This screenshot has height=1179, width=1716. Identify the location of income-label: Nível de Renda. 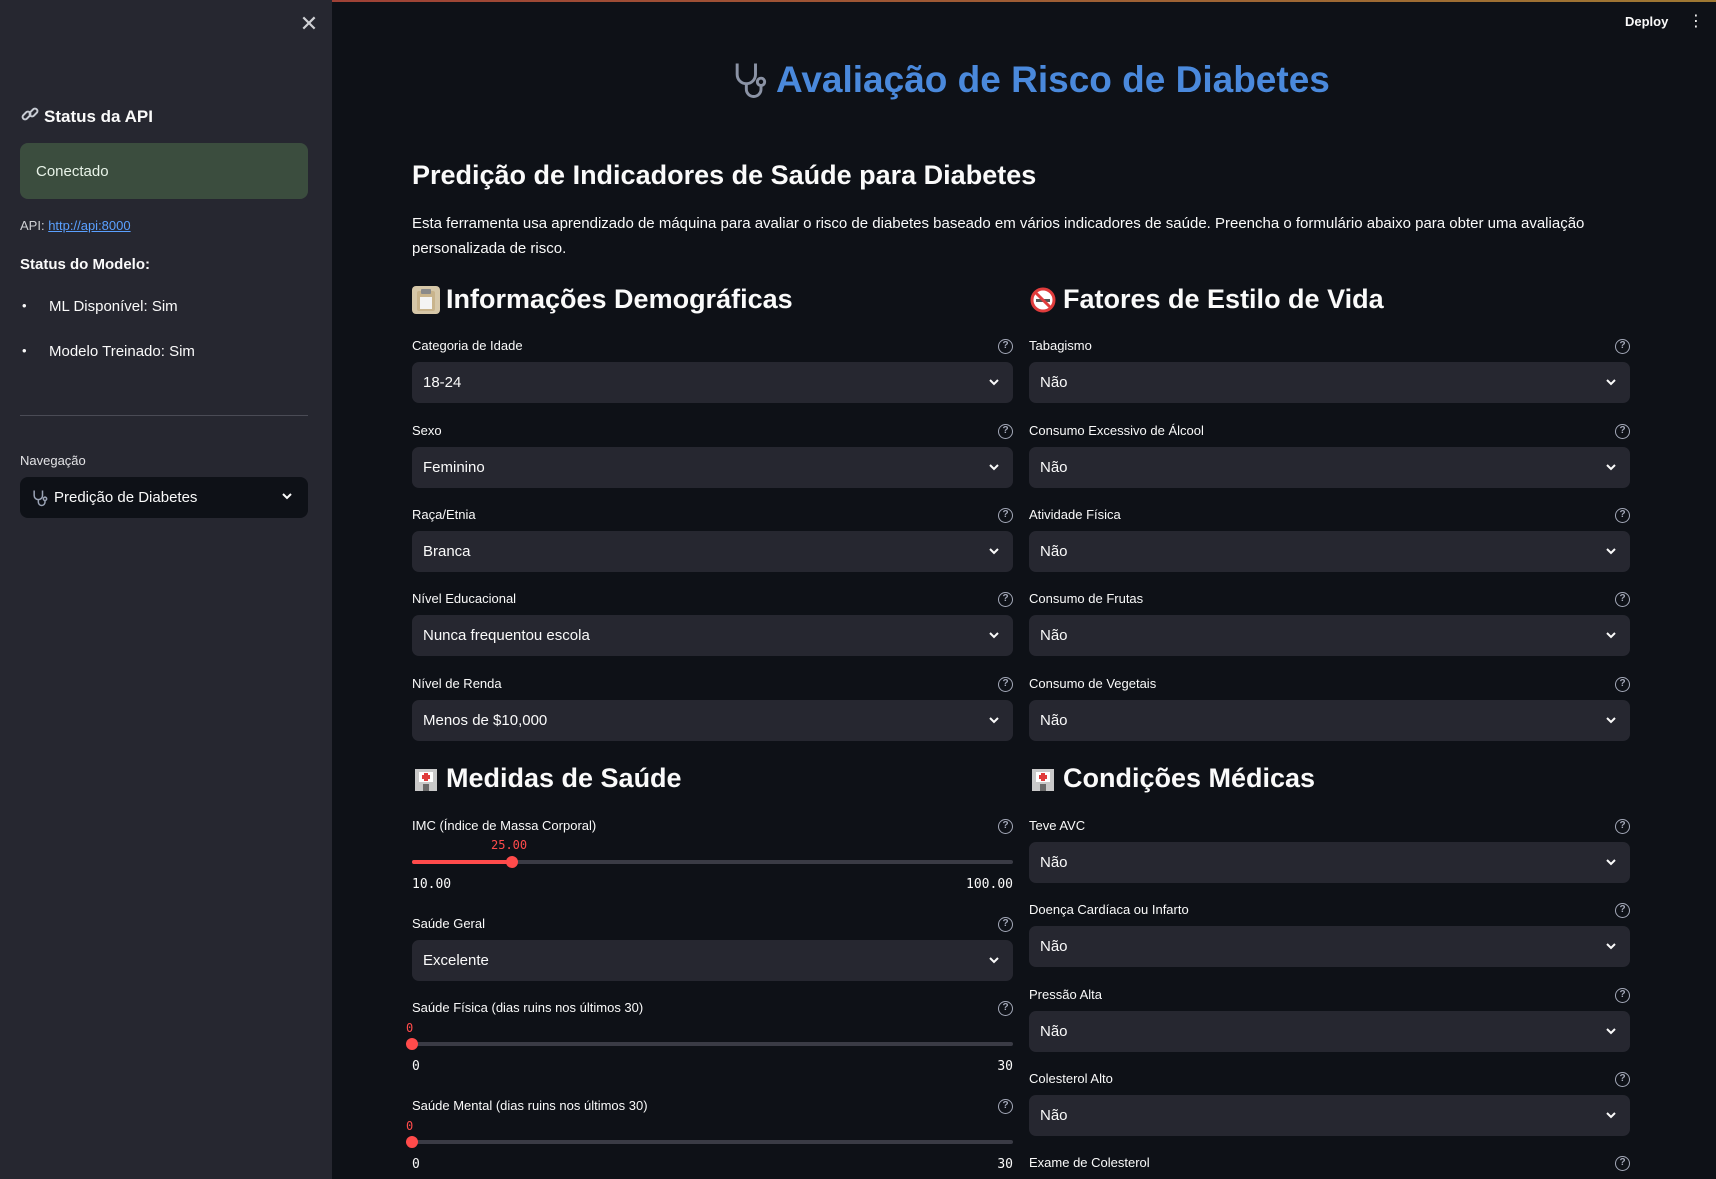
(457, 683).